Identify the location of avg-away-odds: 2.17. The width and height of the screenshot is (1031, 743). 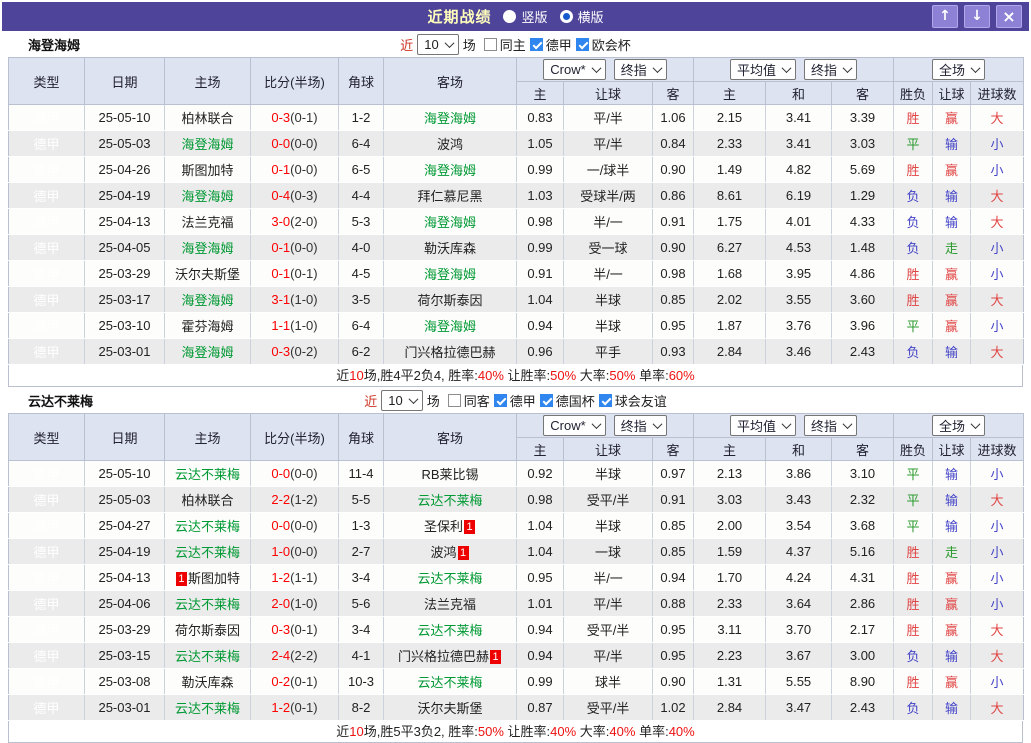
(863, 629).